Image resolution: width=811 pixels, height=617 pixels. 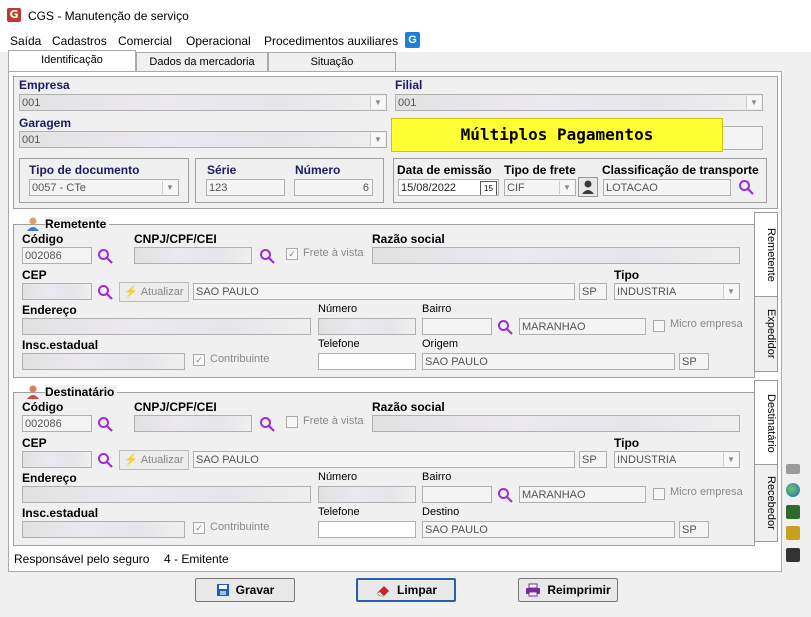 What do you see at coordinates (240, 359) in the screenshot?
I see `remetente-contribuinte-label: Contribuinte` at bounding box center [240, 359].